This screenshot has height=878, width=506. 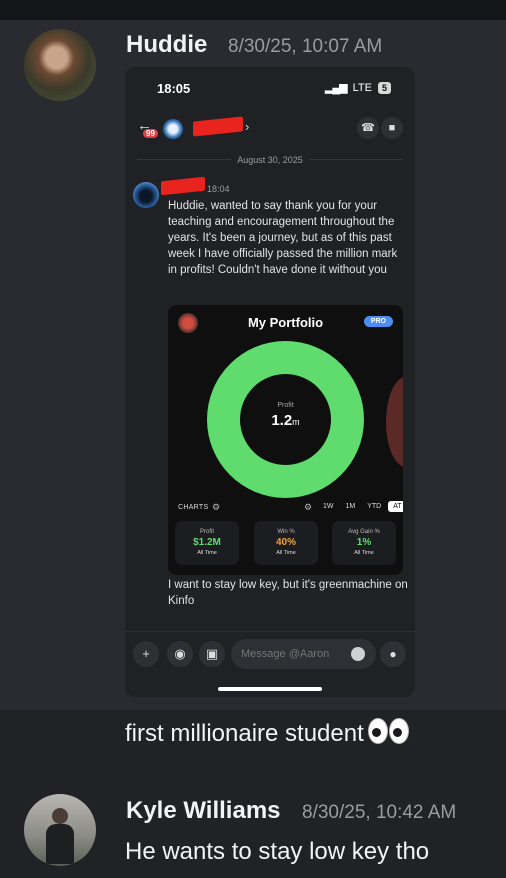 I want to click on username: Huddie, so click(x=166, y=45).